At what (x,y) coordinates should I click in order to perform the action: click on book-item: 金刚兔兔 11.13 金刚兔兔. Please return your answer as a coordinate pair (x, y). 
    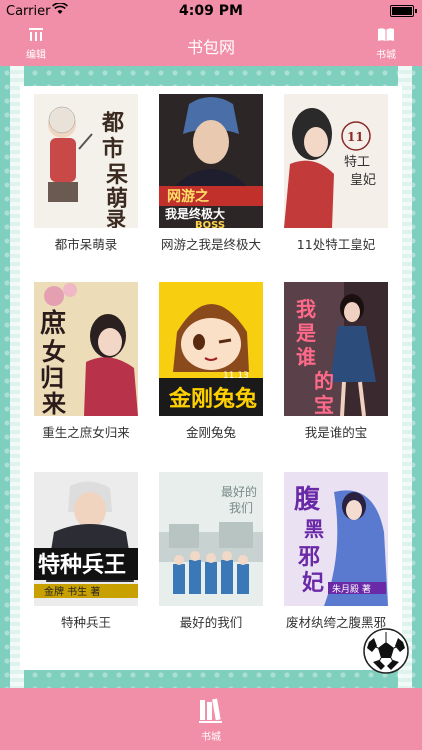
    Looking at the image, I should click on (211, 361).